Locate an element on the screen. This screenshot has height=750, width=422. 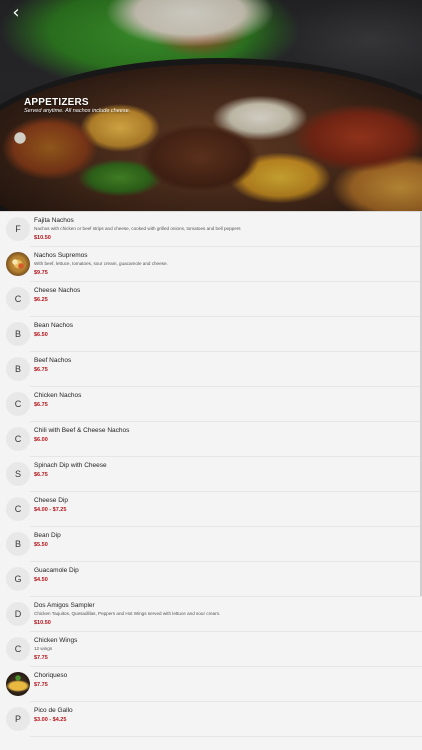
menu-item: Choriqueso $7.75 is located at coordinates (211, 684).